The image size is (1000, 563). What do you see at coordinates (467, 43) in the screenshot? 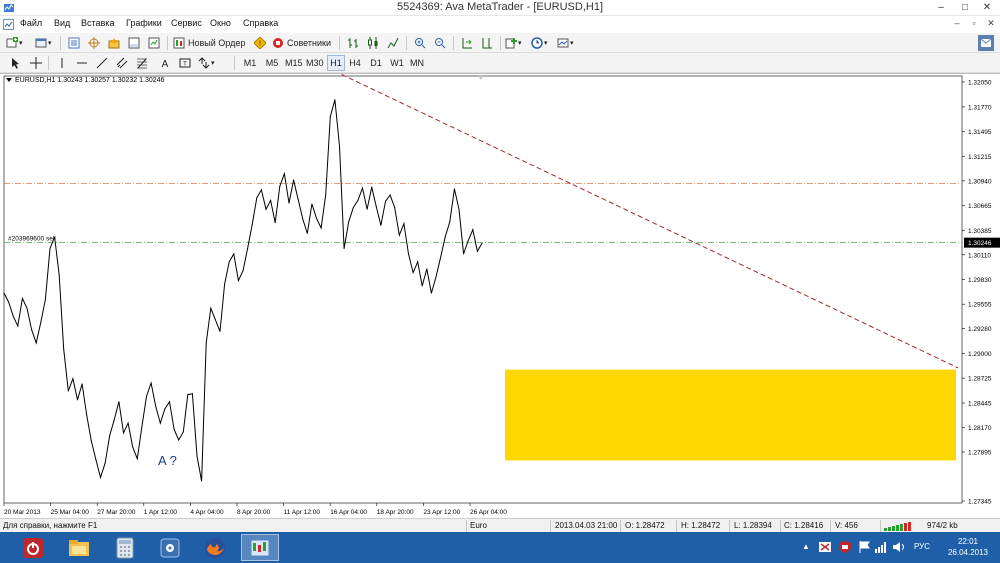
I see `auto-scroll-button` at bounding box center [467, 43].